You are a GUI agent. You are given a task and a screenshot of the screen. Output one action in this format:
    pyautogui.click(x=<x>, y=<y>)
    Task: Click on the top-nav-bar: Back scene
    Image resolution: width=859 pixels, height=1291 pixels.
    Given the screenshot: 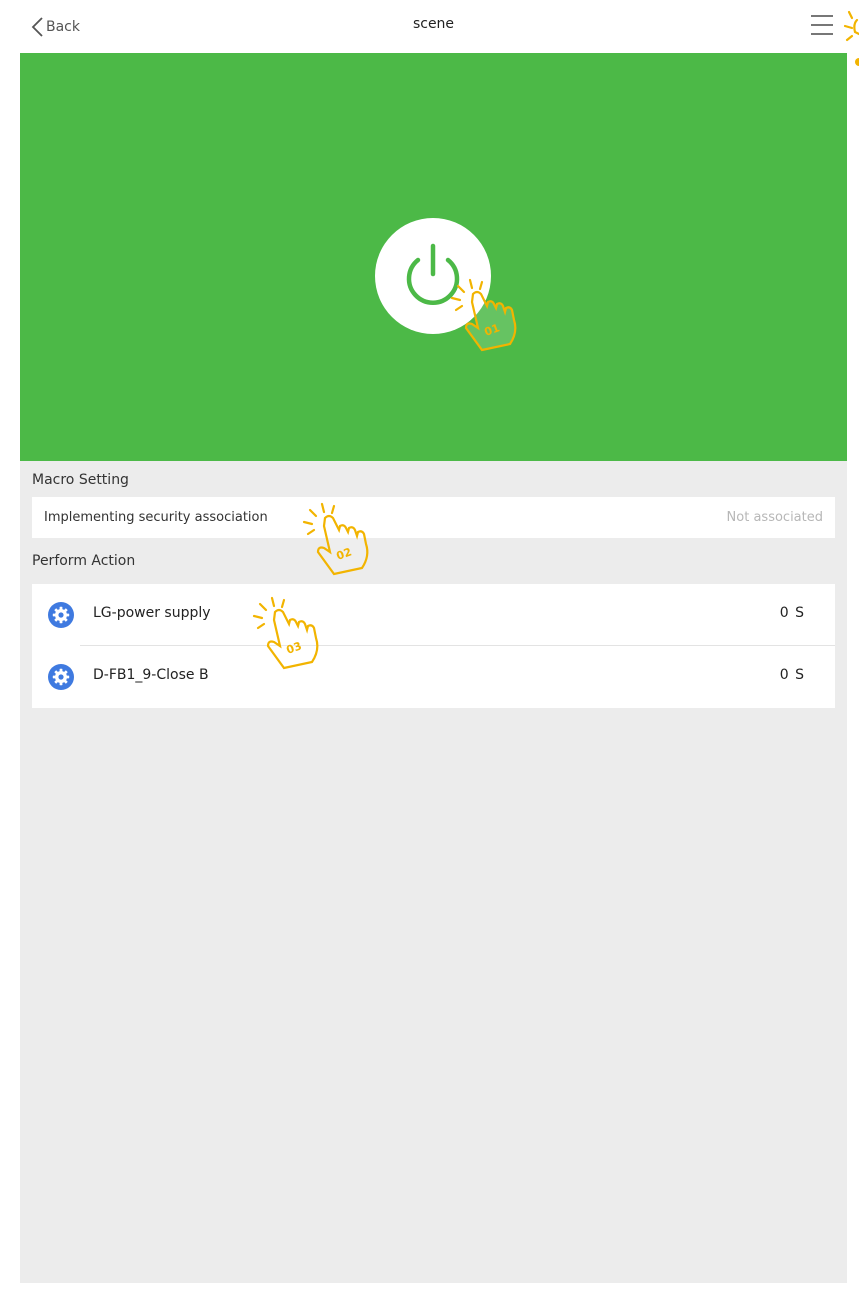 What is the action you would take?
    pyautogui.click(x=433, y=26)
    